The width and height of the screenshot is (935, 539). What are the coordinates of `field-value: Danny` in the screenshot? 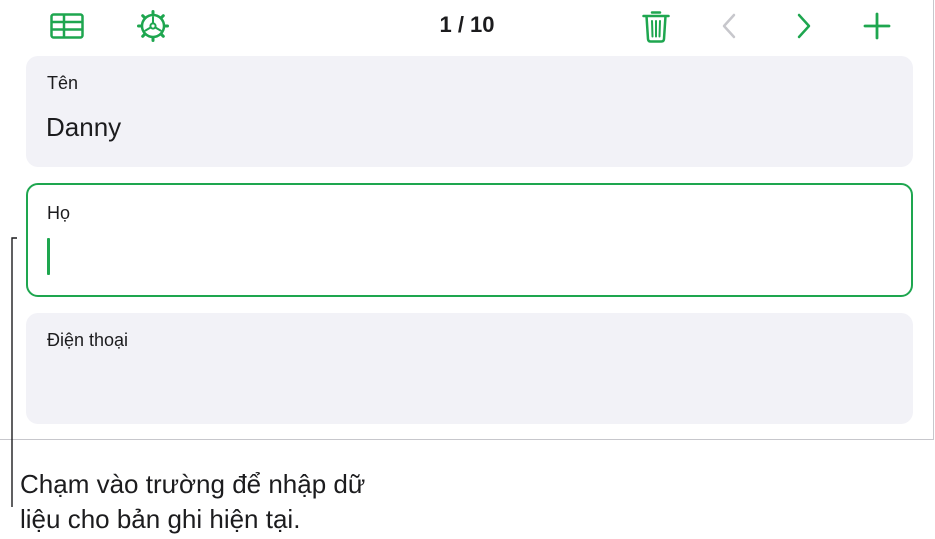 It's located at (84, 127).